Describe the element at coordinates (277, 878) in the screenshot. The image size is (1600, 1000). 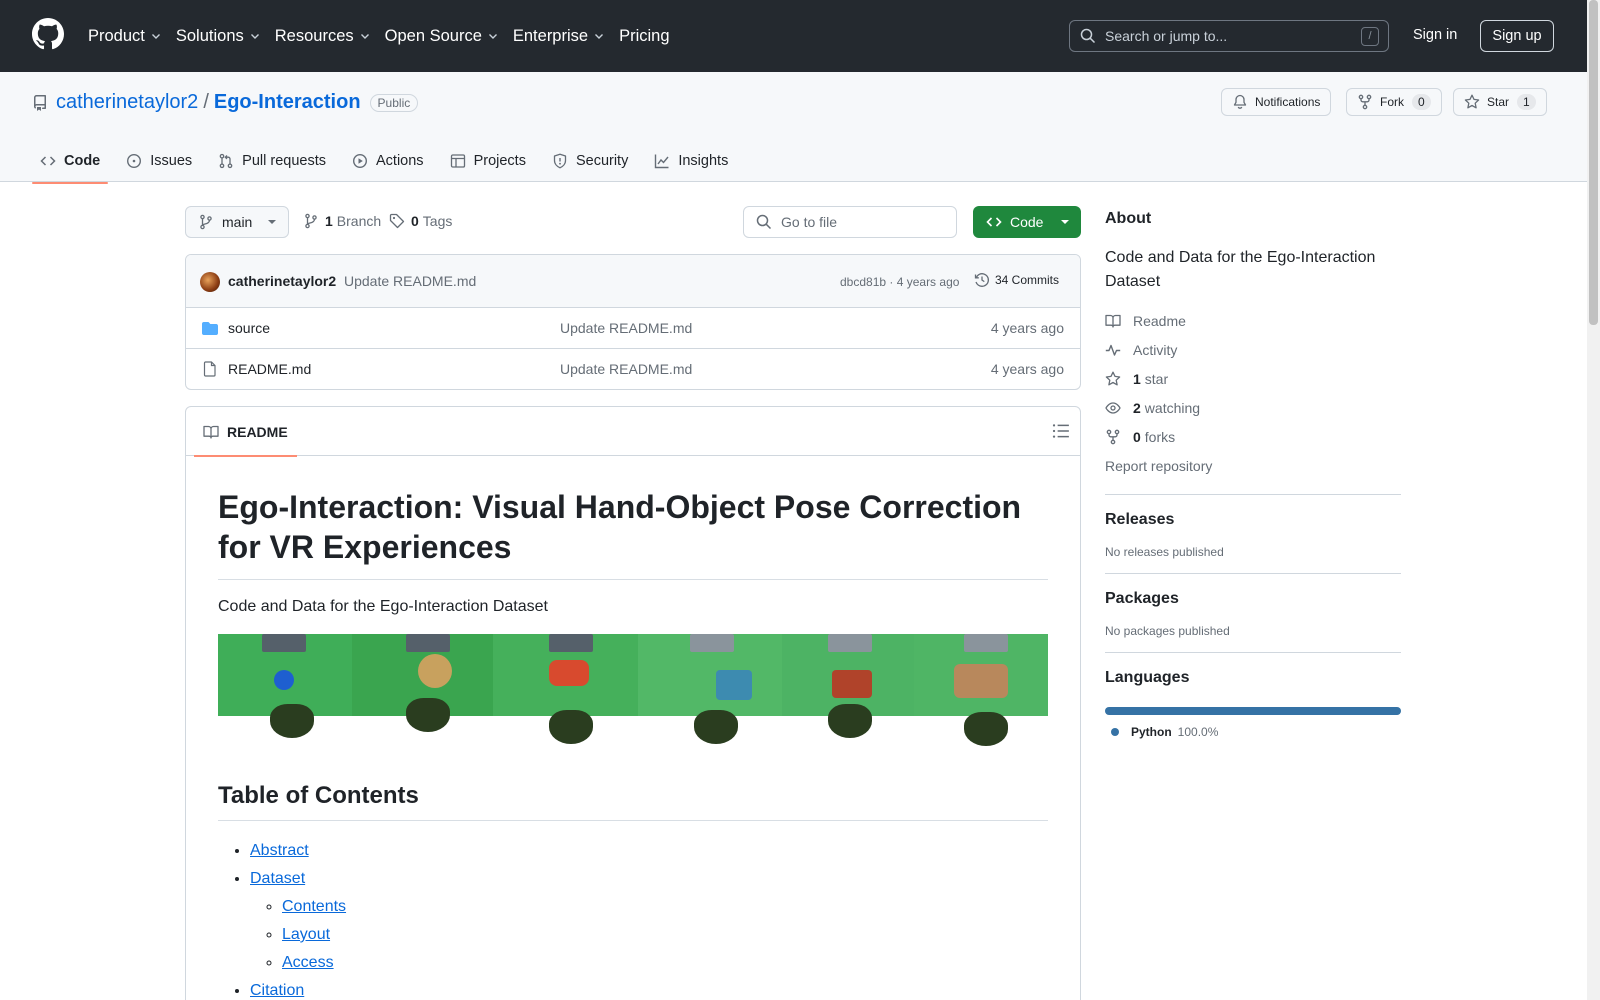
I see `toc-link-dataset: Dataset` at that location.